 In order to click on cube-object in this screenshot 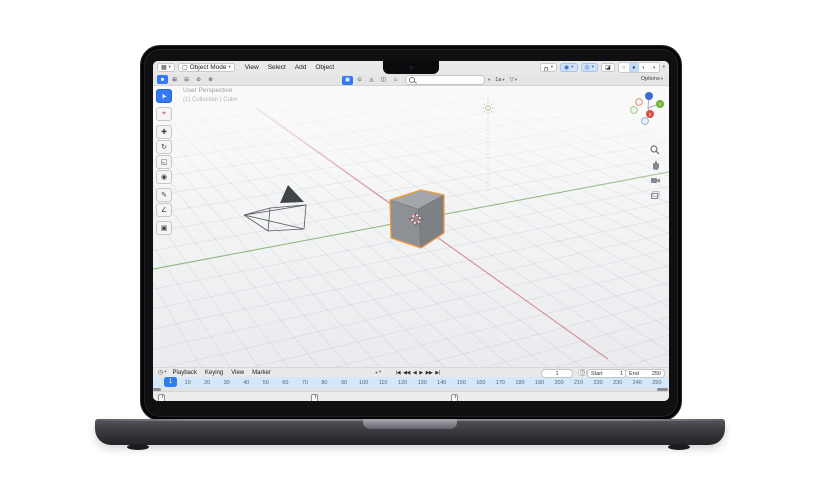, I will do `click(417, 219)`.